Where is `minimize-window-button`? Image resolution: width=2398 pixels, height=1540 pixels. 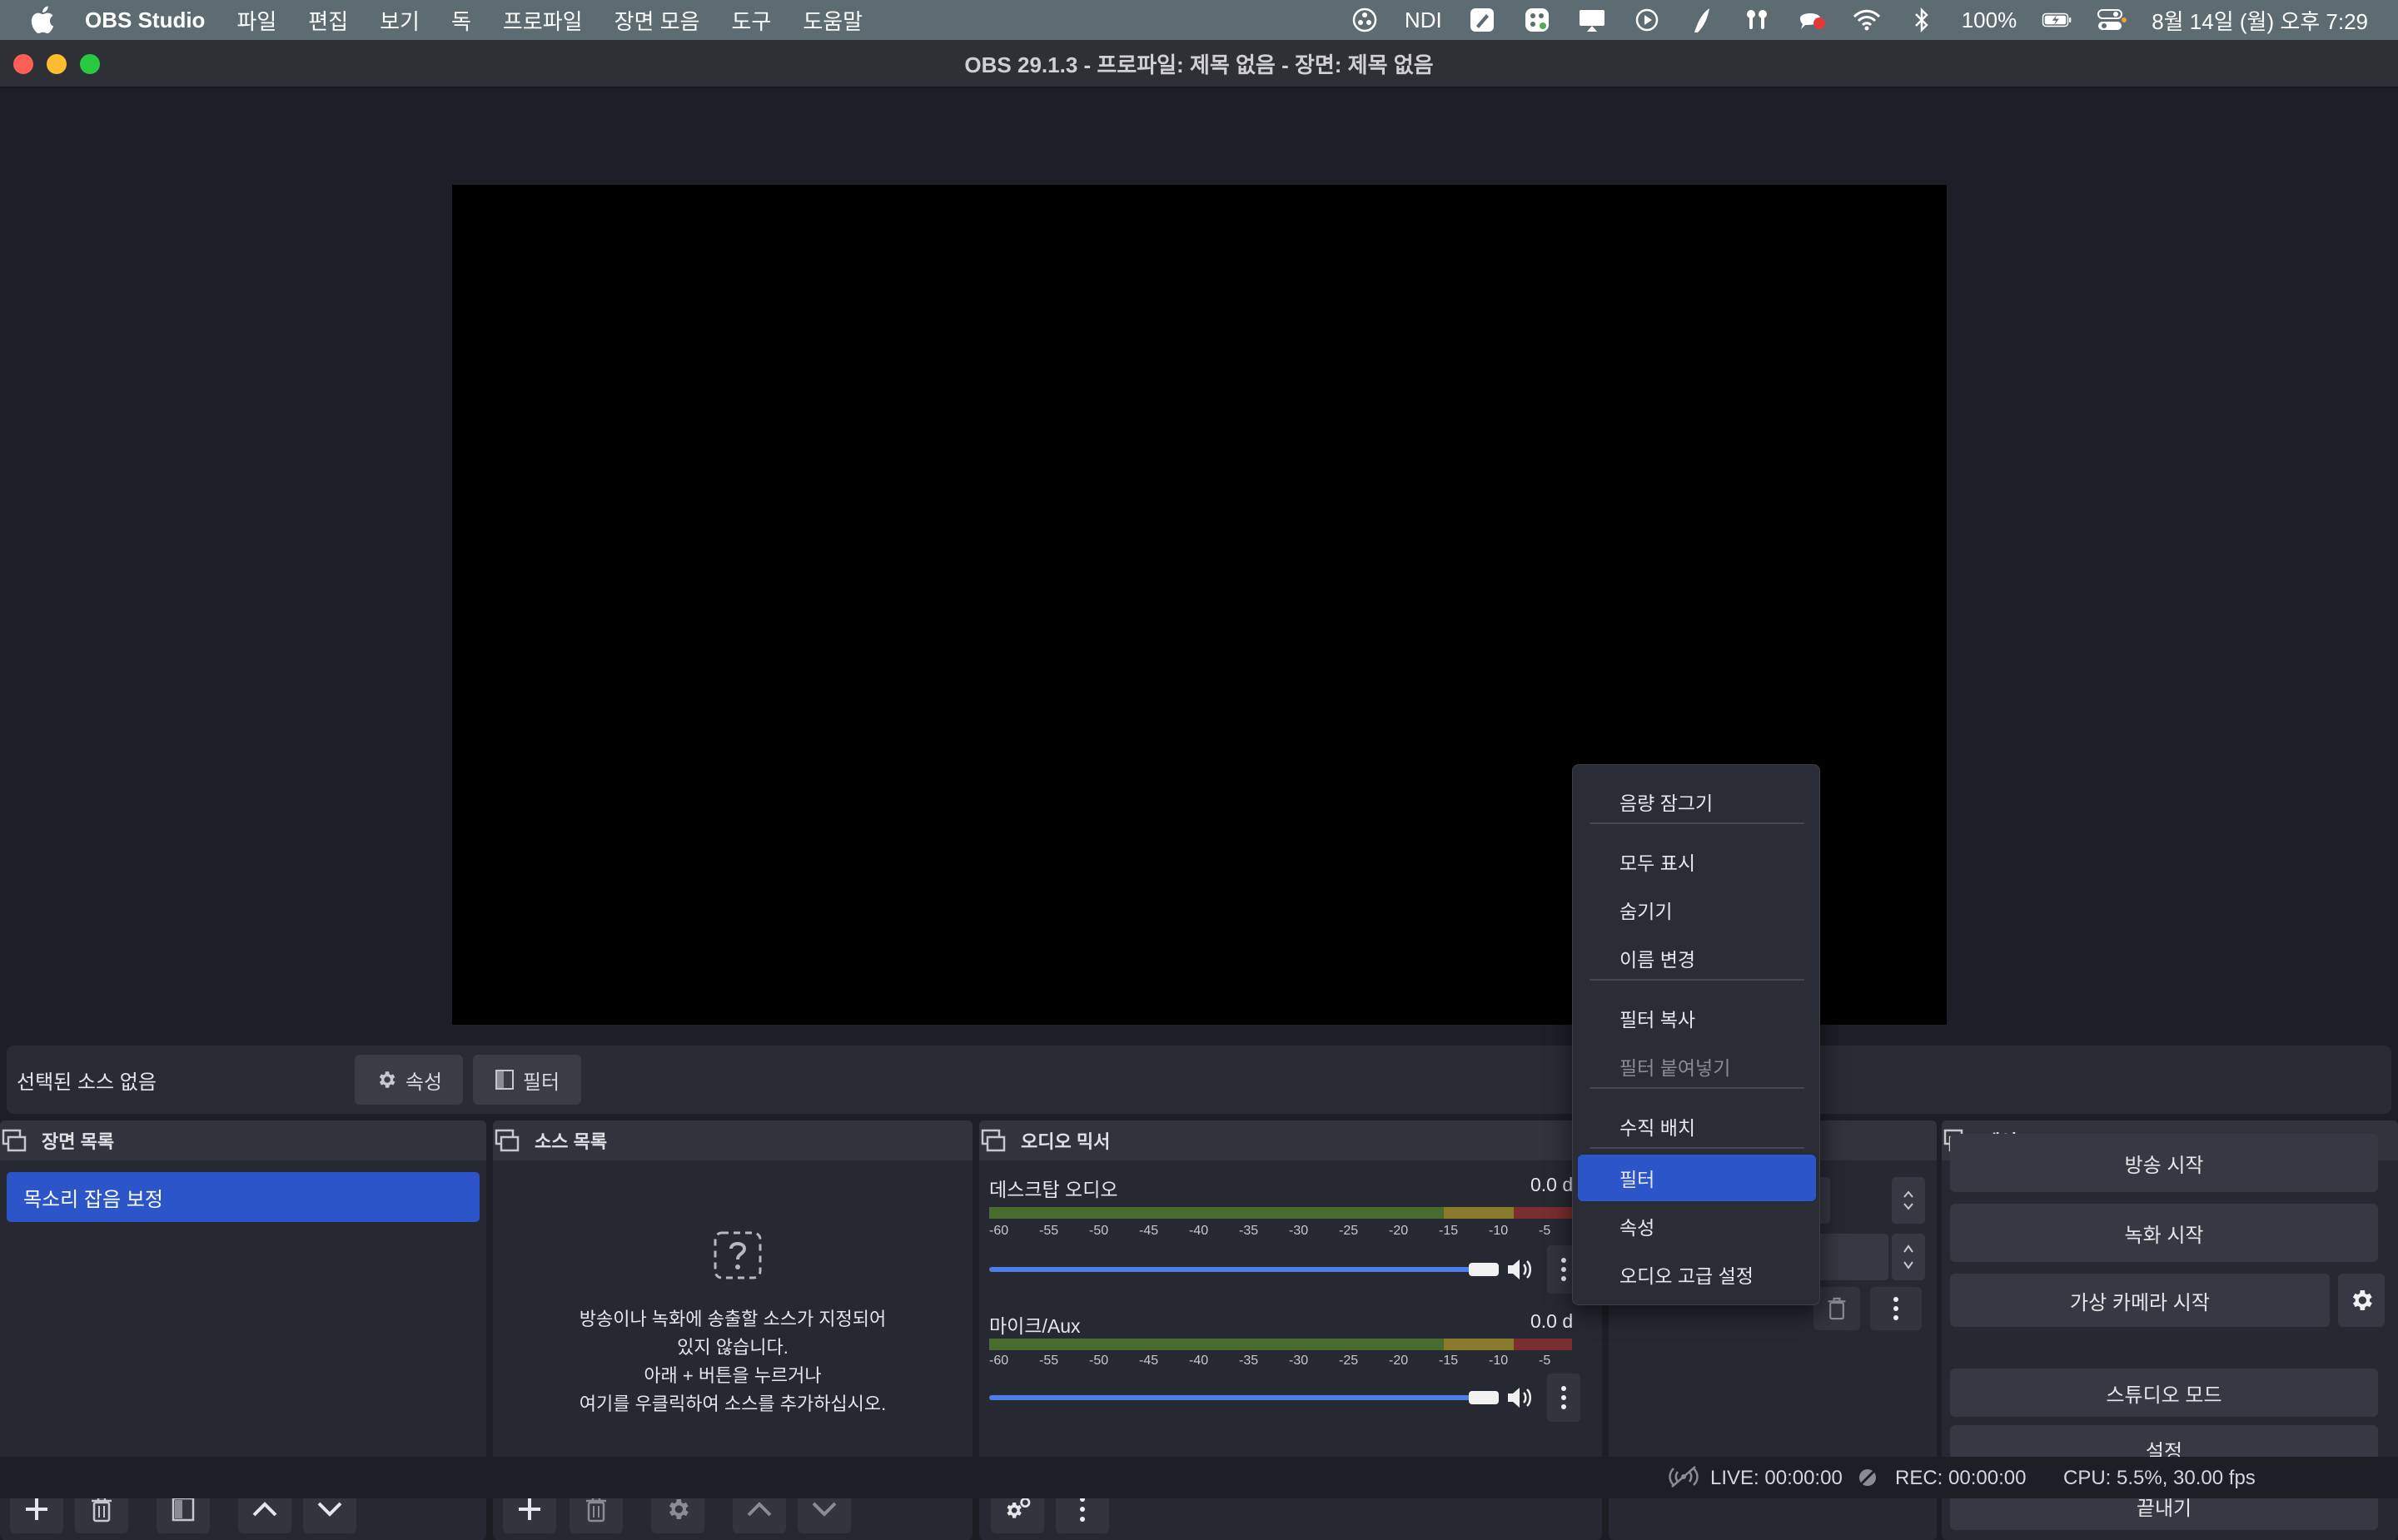
minimize-window-button is located at coordinates (57, 64).